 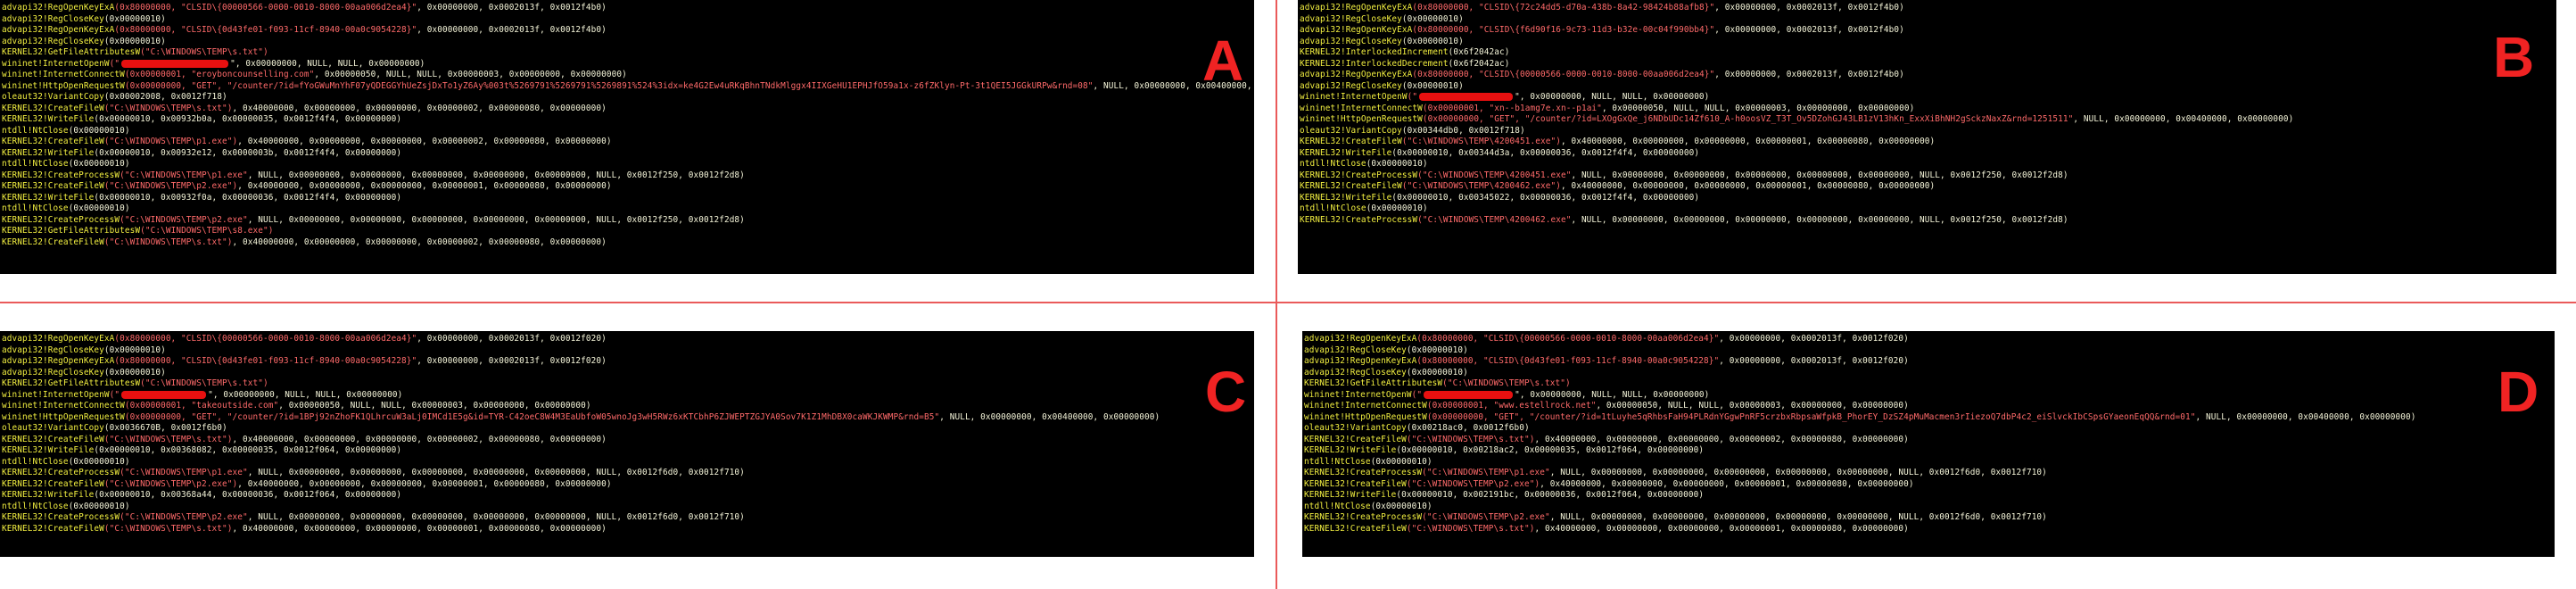 What do you see at coordinates (165, 97) in the screenshot?
I see `api-call-arguments: (0x00002008, 0x0012f718)` at bounding box center [165, 97].